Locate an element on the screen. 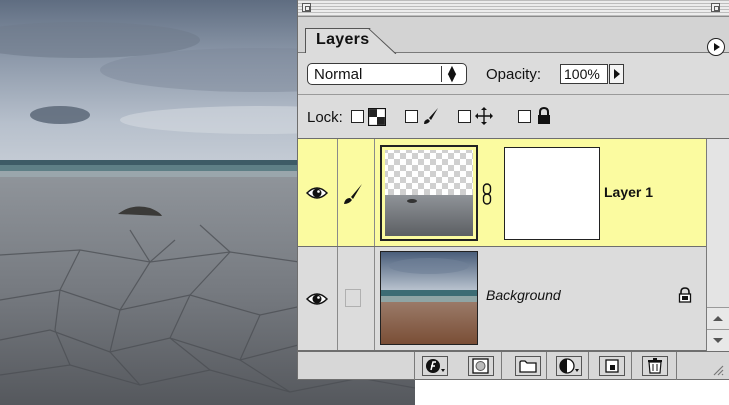 This screenshot has width=729, height=405. layers-scrollbar is located at coordinates (717, 245).